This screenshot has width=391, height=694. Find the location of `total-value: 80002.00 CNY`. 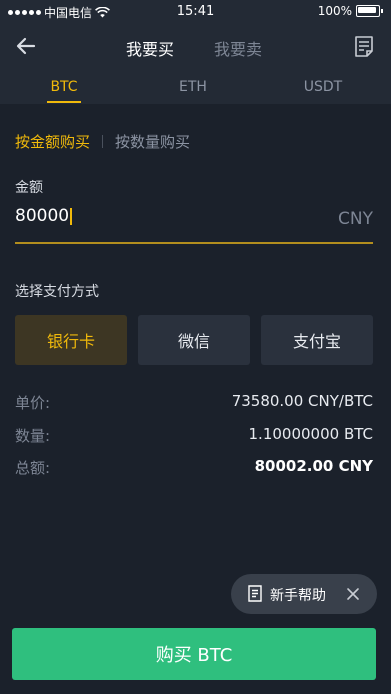

total-value: 80002.00 CNY is located at coordinates (313, 466).